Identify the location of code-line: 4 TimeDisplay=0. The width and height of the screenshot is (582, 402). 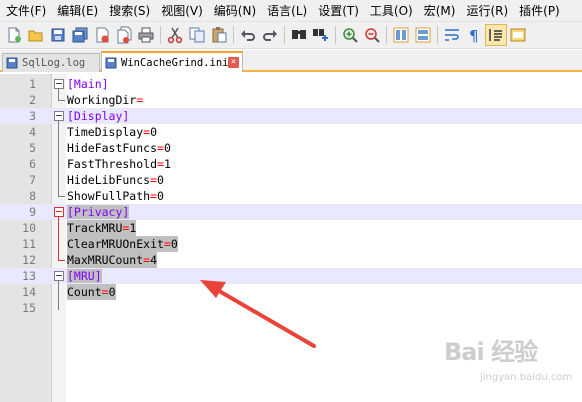
(291, 132).